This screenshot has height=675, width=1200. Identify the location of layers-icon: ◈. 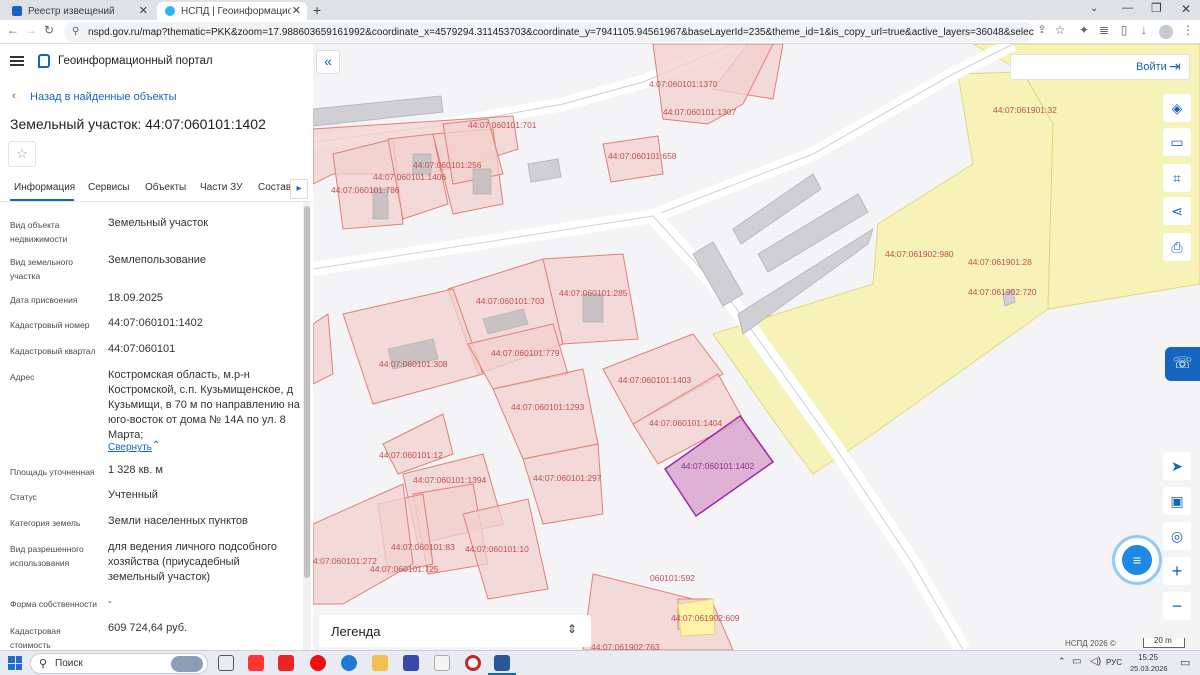
(1177, 108).